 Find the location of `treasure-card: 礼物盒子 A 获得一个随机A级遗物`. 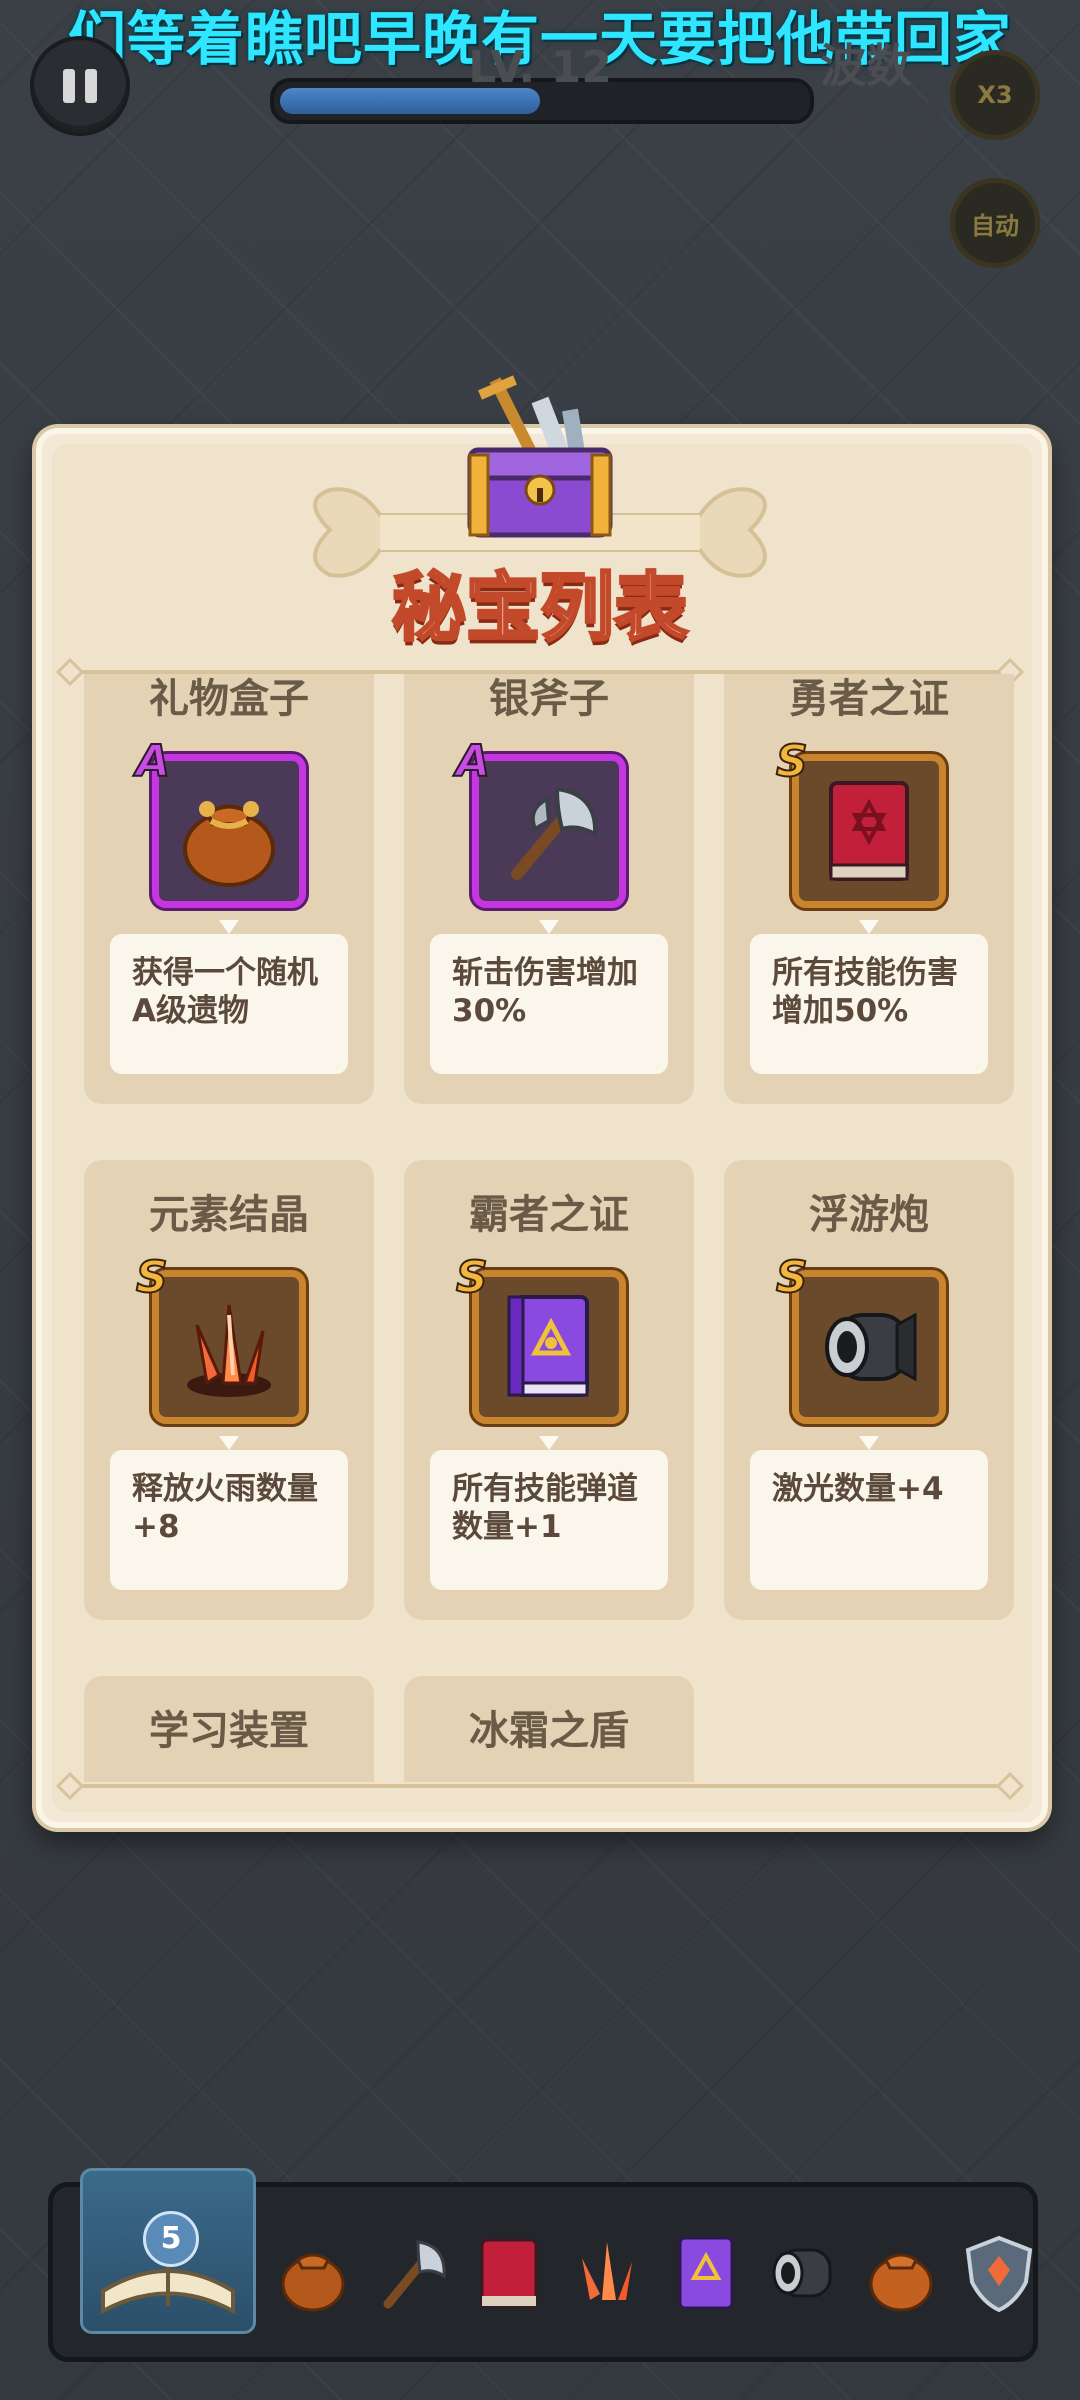

treasure-card: 礼物盒子 A 获得一个随机A级遗物 is located at coordinates (229, 889).